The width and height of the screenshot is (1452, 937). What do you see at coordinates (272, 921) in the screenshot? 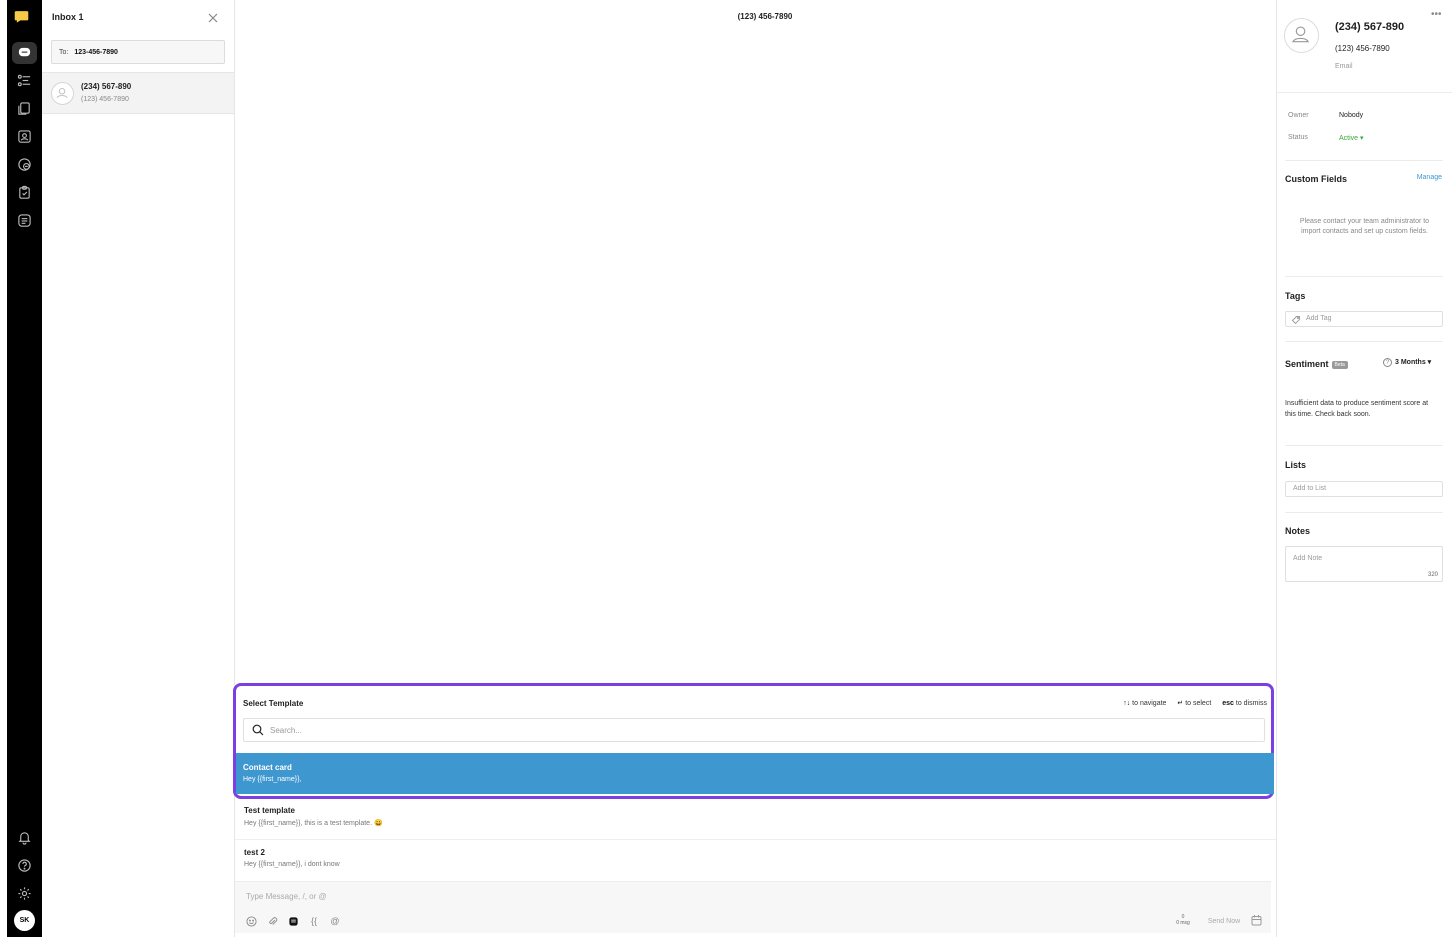
I see `attachment-icon` at bounding box center [272, 921].